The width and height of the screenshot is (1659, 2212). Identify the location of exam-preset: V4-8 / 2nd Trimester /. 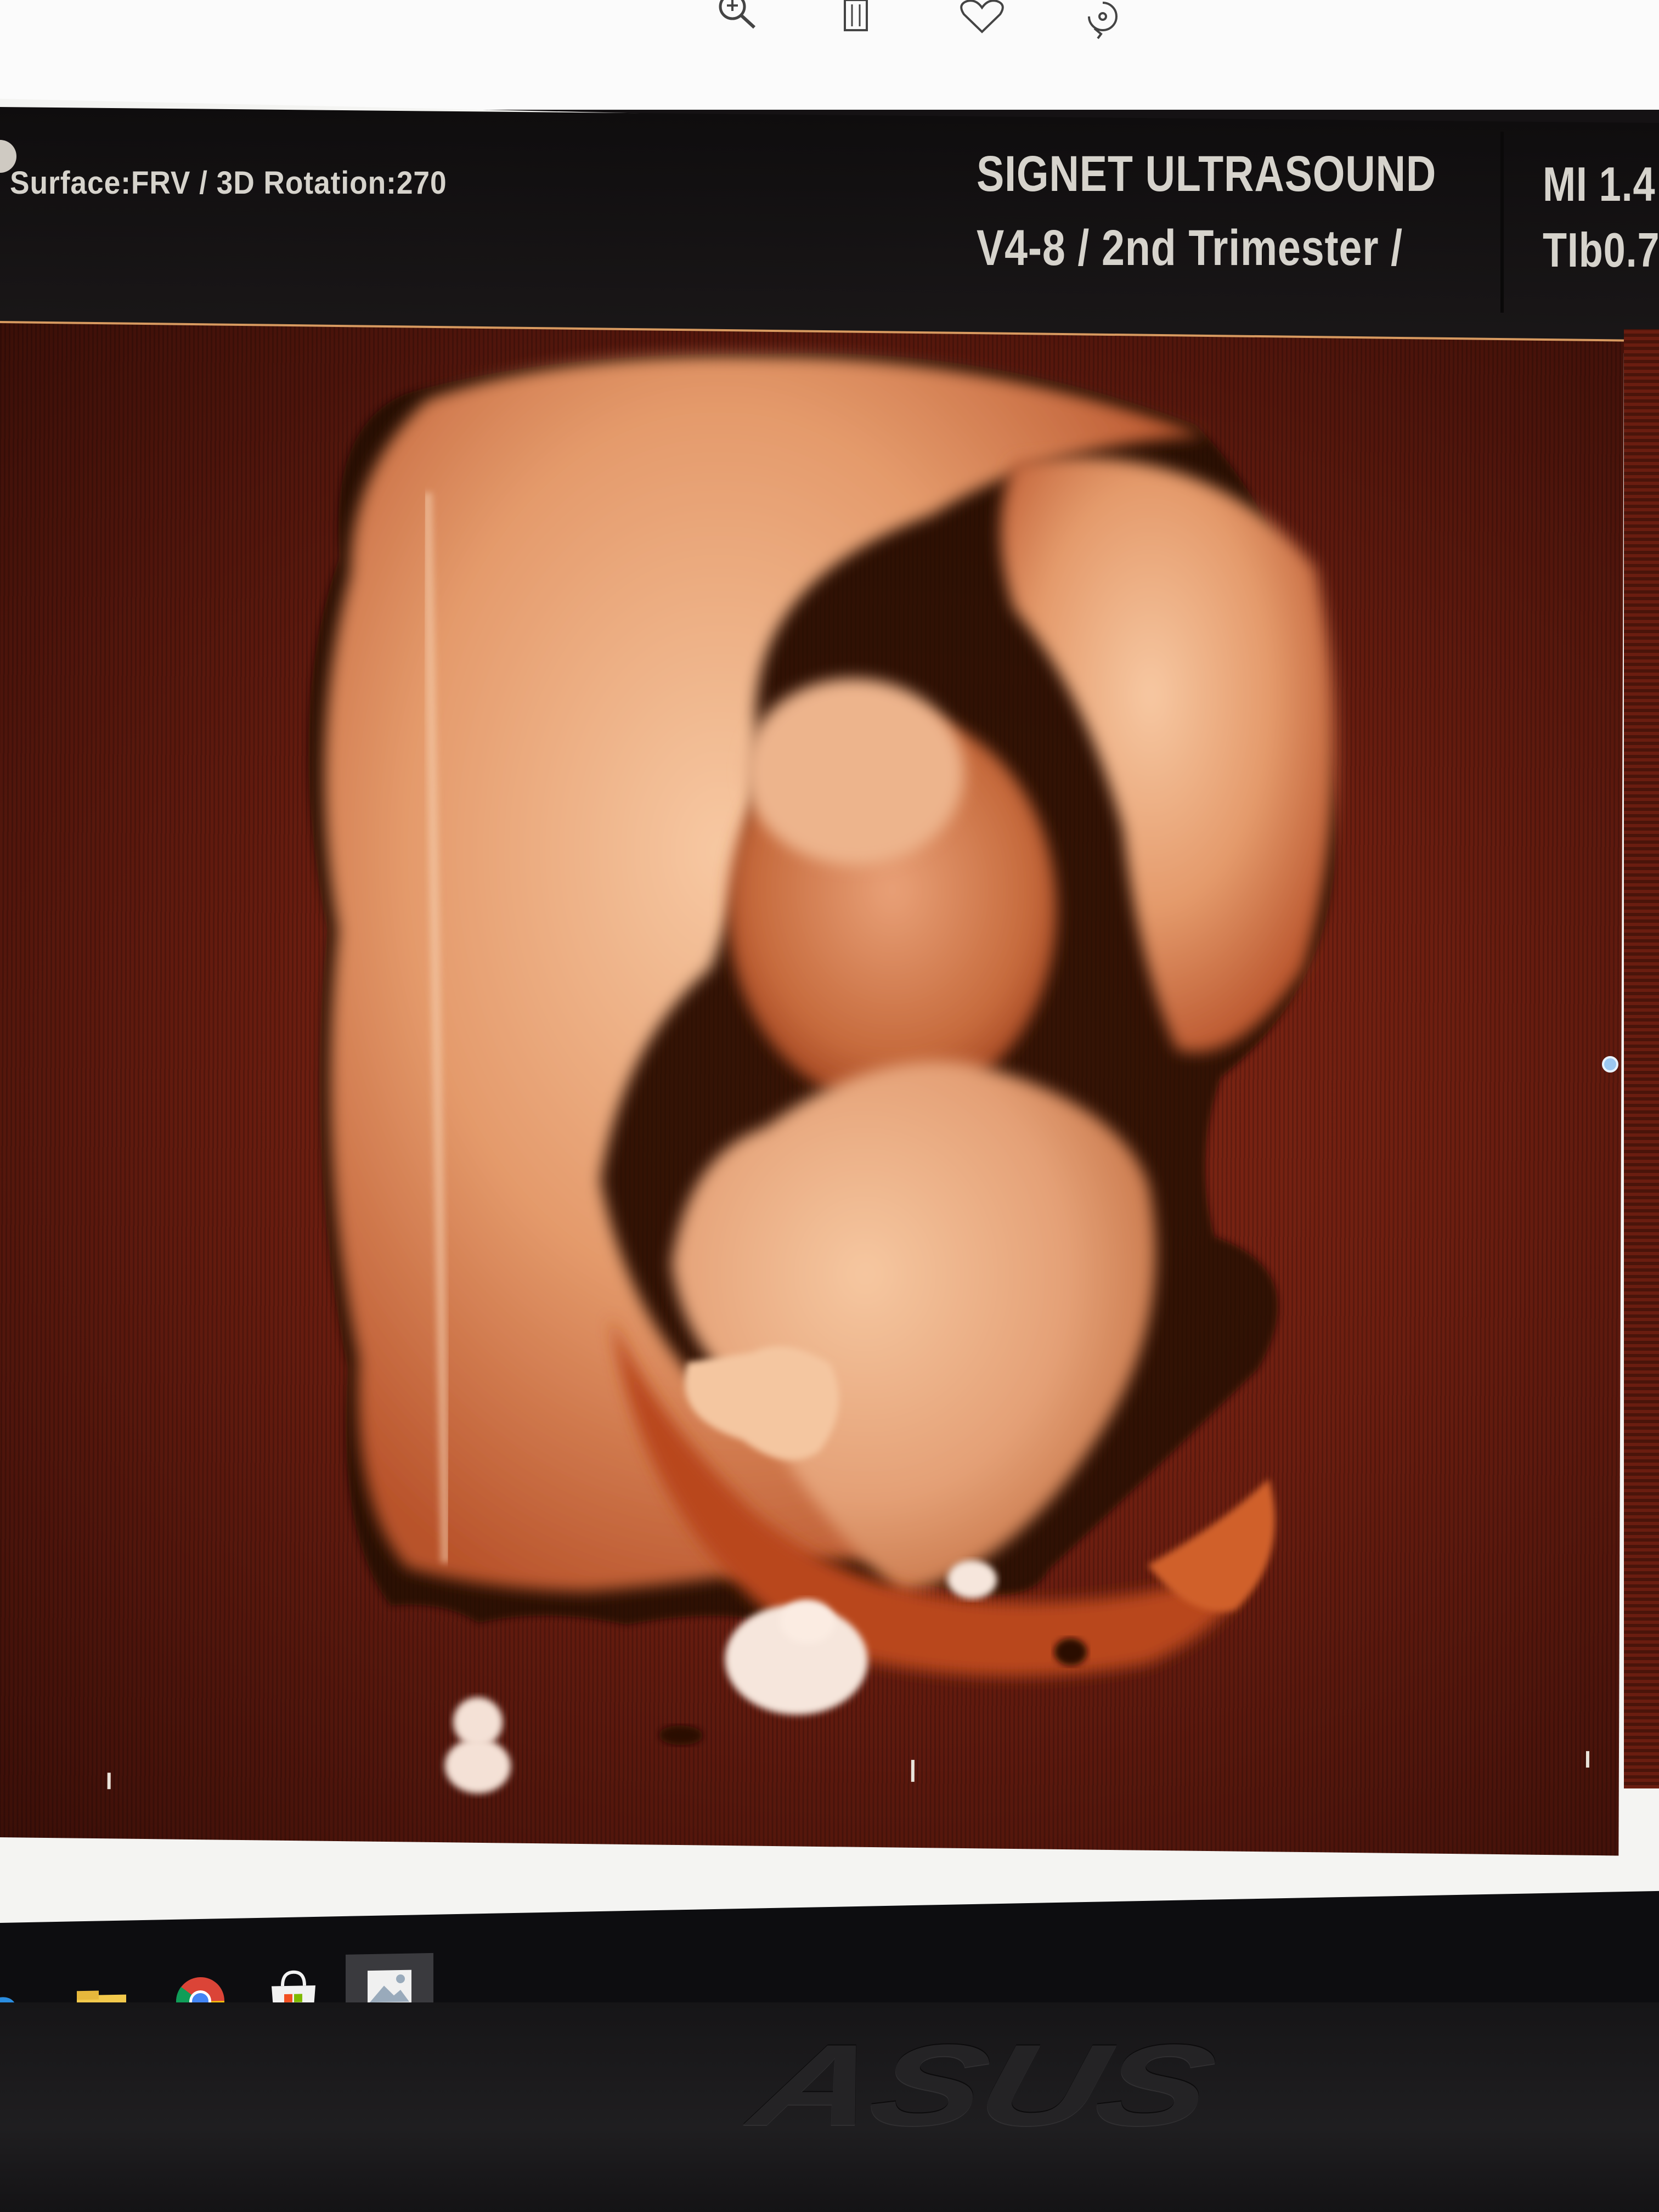
(1190, 248).